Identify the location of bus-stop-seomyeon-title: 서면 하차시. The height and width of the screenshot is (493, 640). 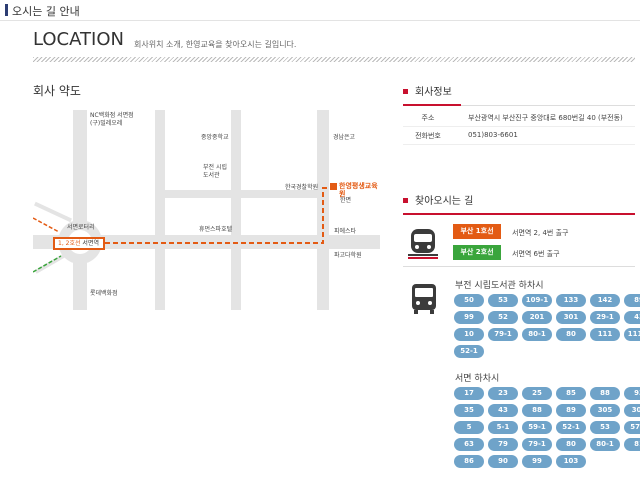
(477, 379).